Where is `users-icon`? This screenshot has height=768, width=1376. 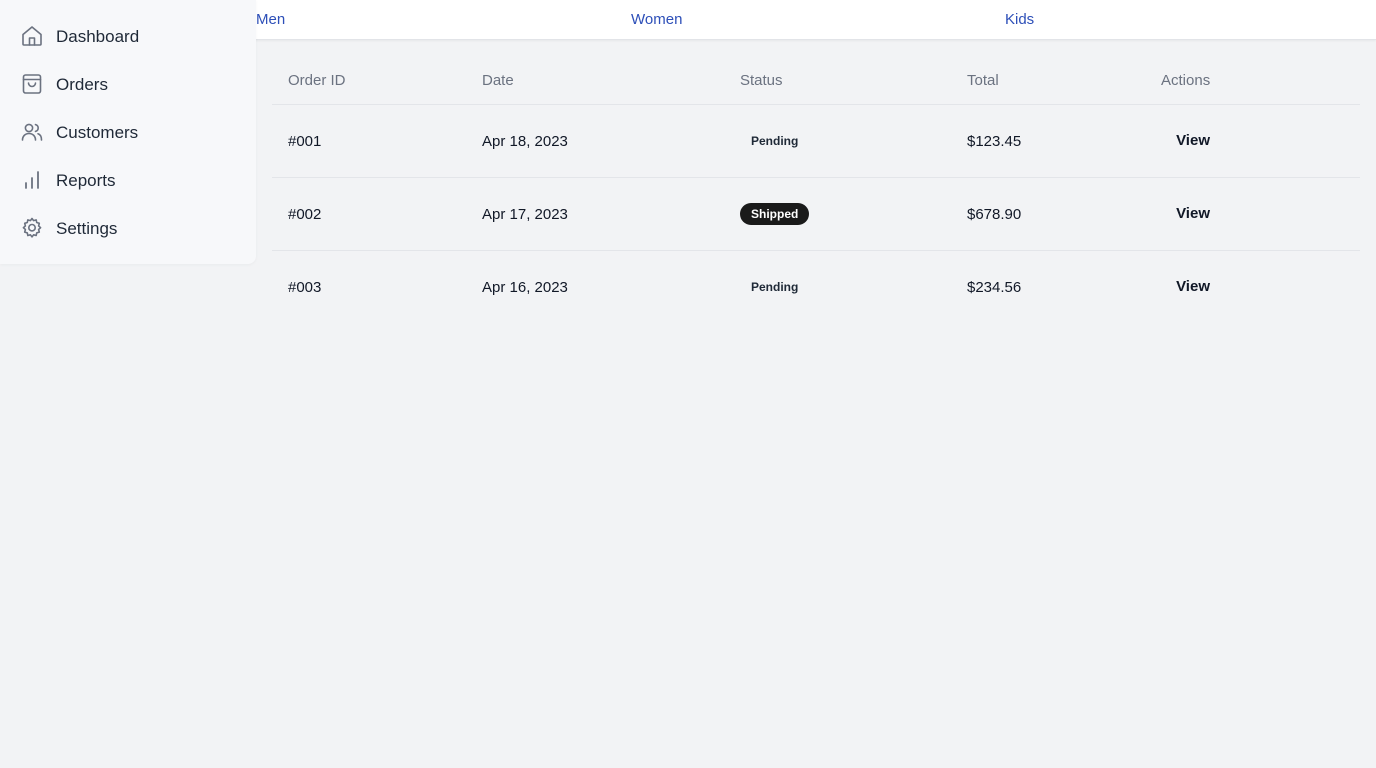
users-icon is located at coordinates (32, 132).